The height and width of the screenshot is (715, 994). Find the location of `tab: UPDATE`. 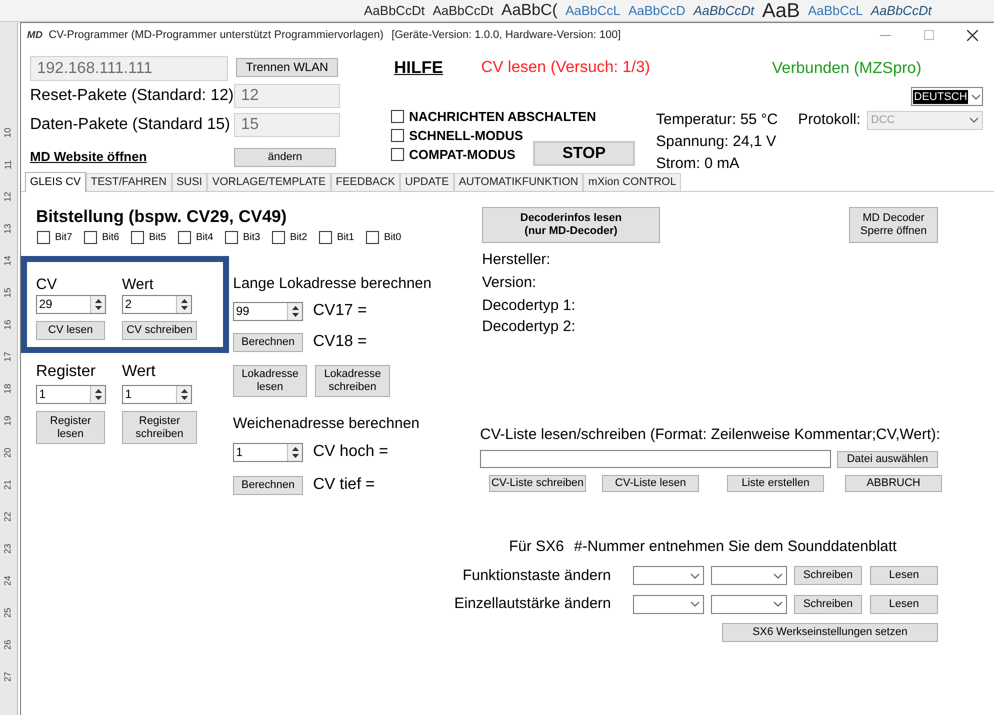

tab: UPDATE is located at coordinates (427, 182).